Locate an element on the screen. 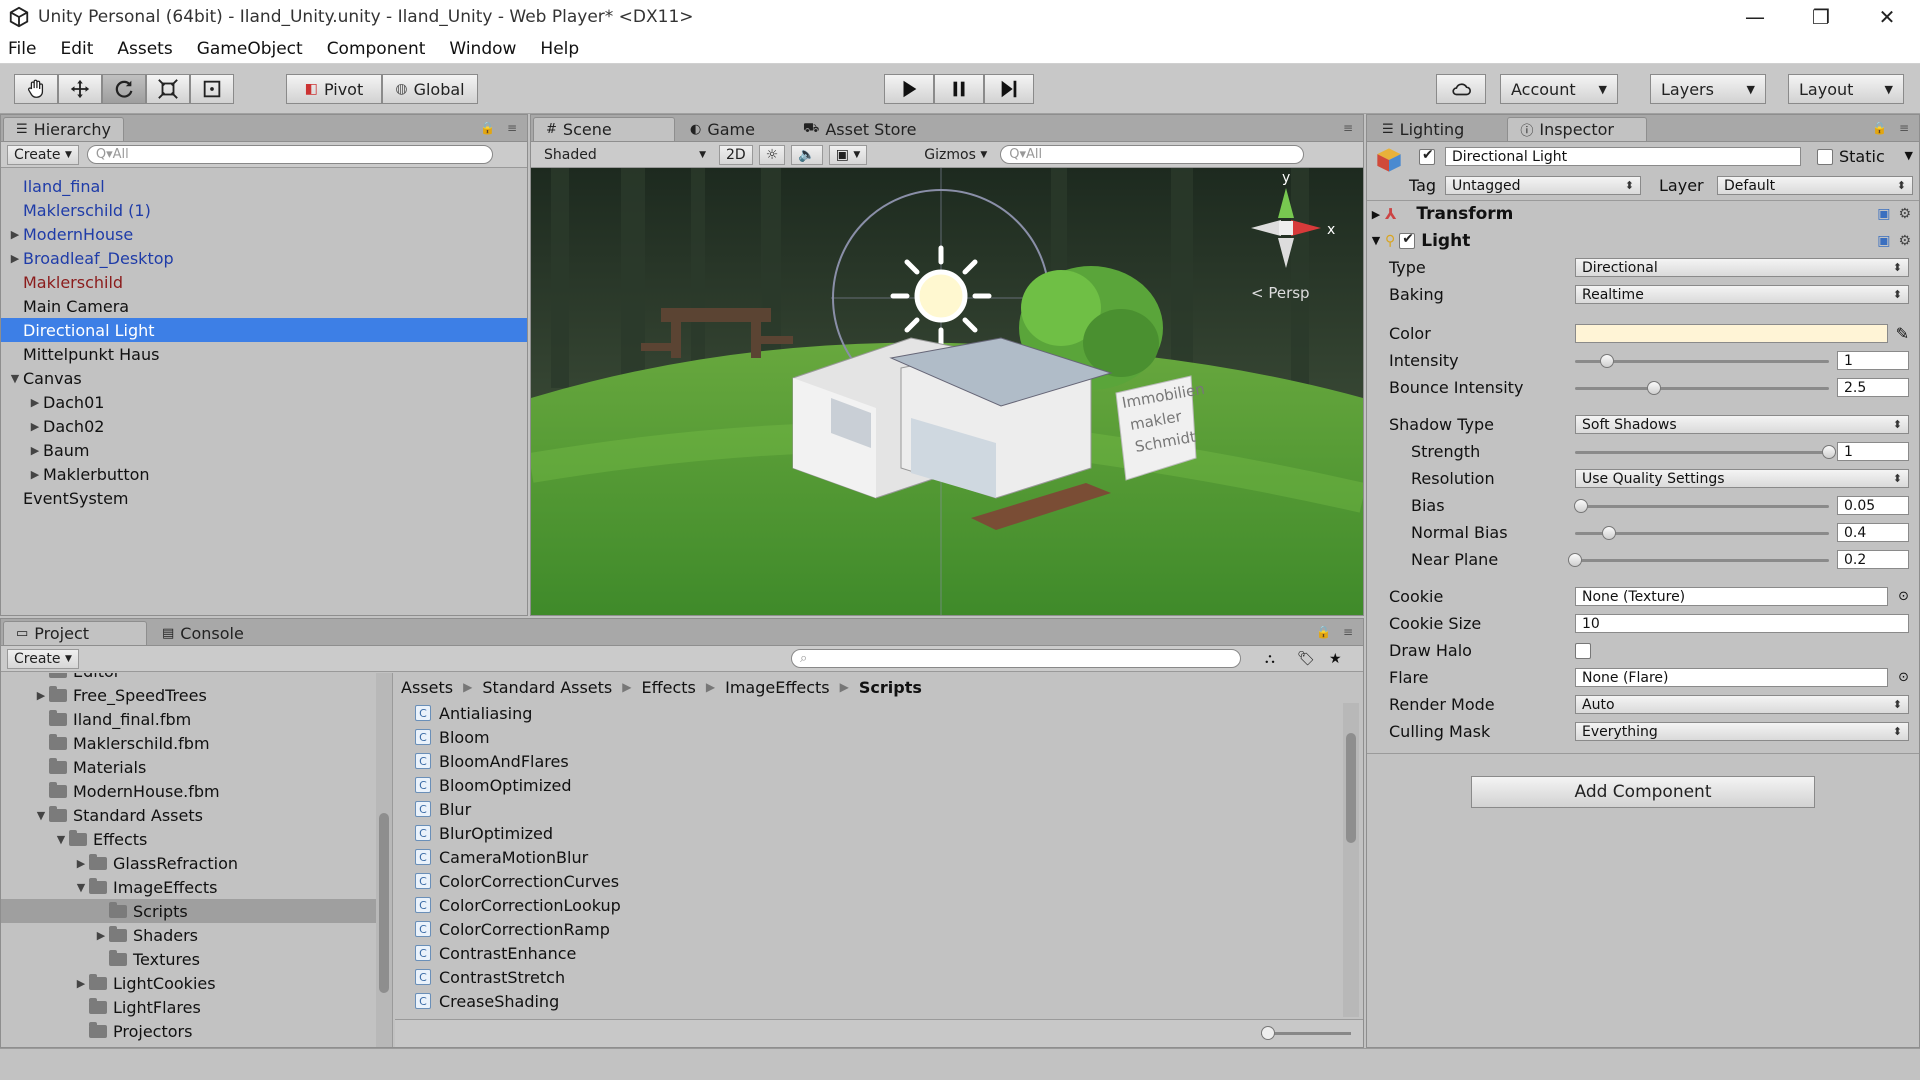 The width and height of the screenshot is (1920, 1080). render-mode-dropdown: Auto is located at coordinates (1742, 704).